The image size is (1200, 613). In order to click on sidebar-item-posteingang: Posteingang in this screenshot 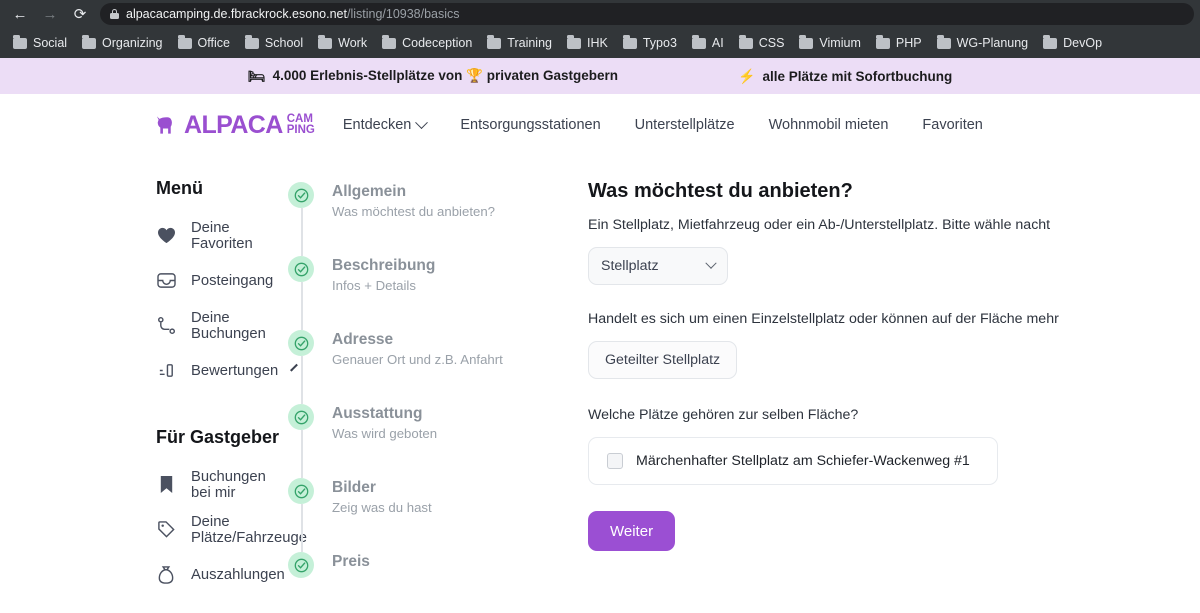, I will do `click(222, 280)`.